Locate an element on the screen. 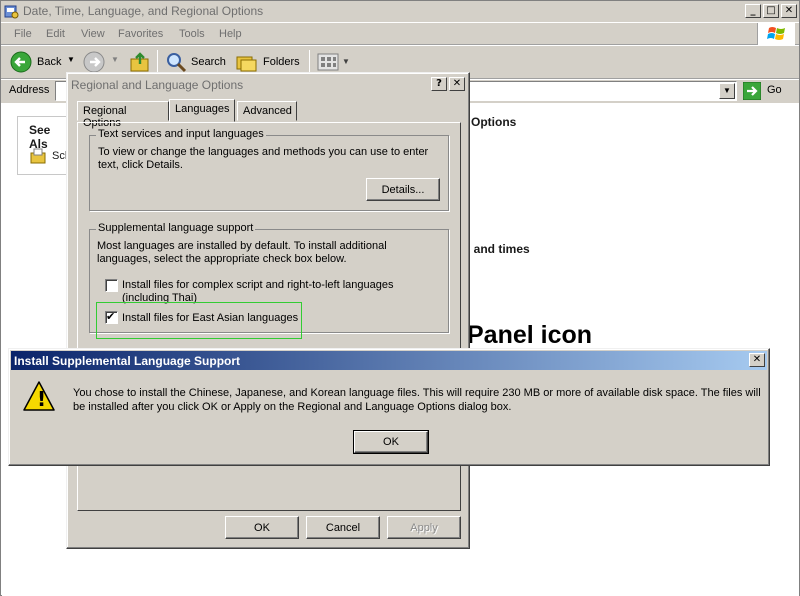 This screenshot has height=596, width=800. back-button: Back ▼ is located at coordinates (42, 62).